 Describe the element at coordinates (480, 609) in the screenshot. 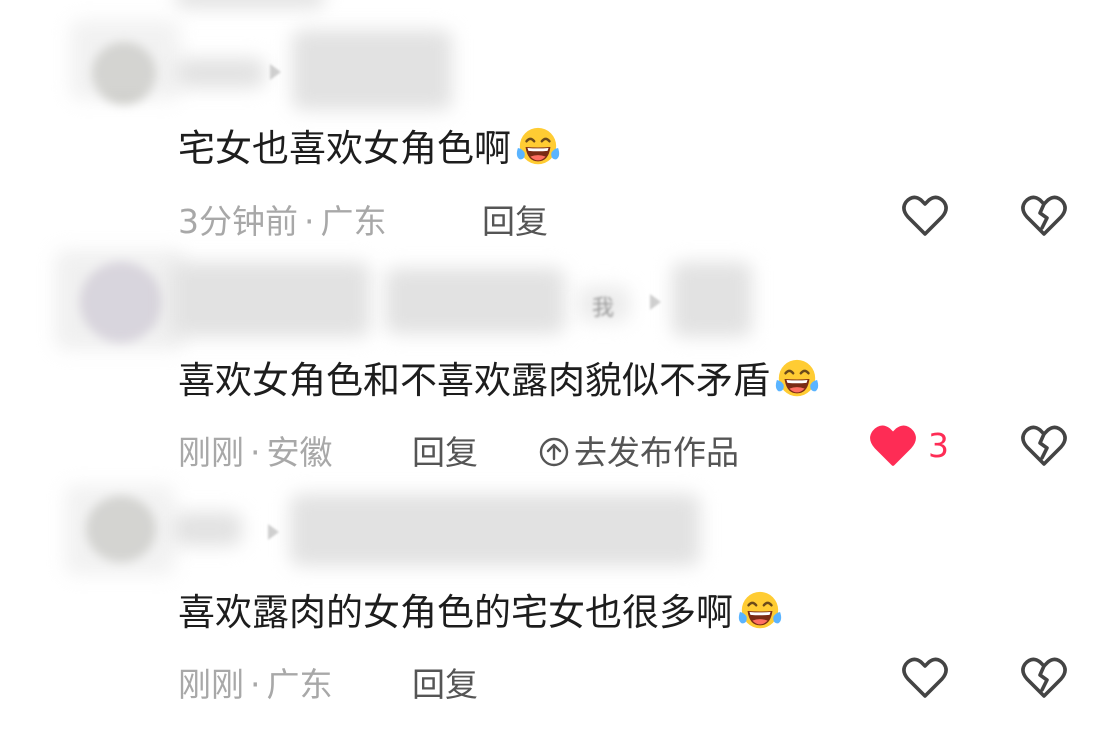

I see `comment-text: 喜欢露肉的女角色的宅女也很多啊` at that location.